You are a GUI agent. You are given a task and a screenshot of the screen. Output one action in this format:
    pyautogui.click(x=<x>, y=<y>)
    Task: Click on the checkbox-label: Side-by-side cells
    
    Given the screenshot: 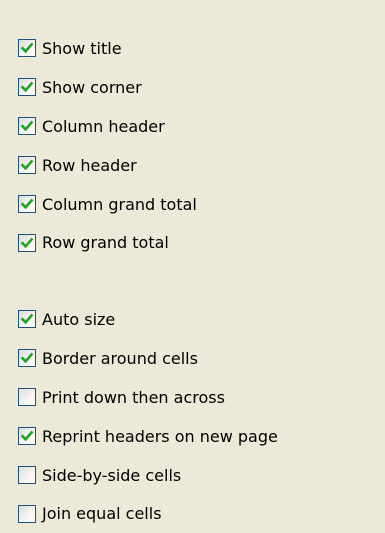 What is the action you would take?
    pyautogui.click(x=112, y=475)
    